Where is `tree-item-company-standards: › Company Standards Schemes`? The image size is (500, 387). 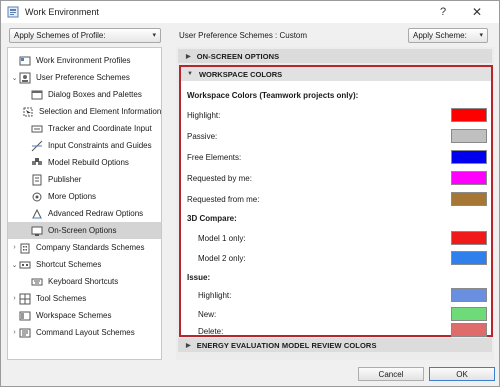
tree-item-company-standards: › Company Standards Schemes is located at coordinates (84, 247).